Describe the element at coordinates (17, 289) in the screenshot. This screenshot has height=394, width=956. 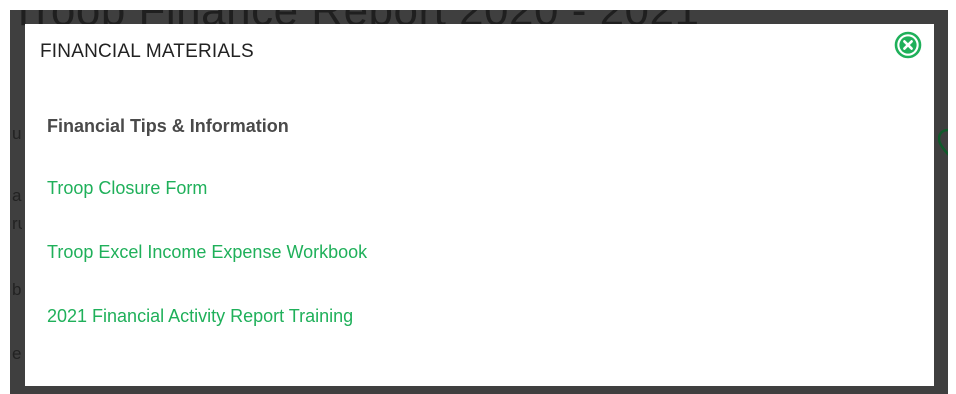
I see `background-text-fragment: b` at that location.